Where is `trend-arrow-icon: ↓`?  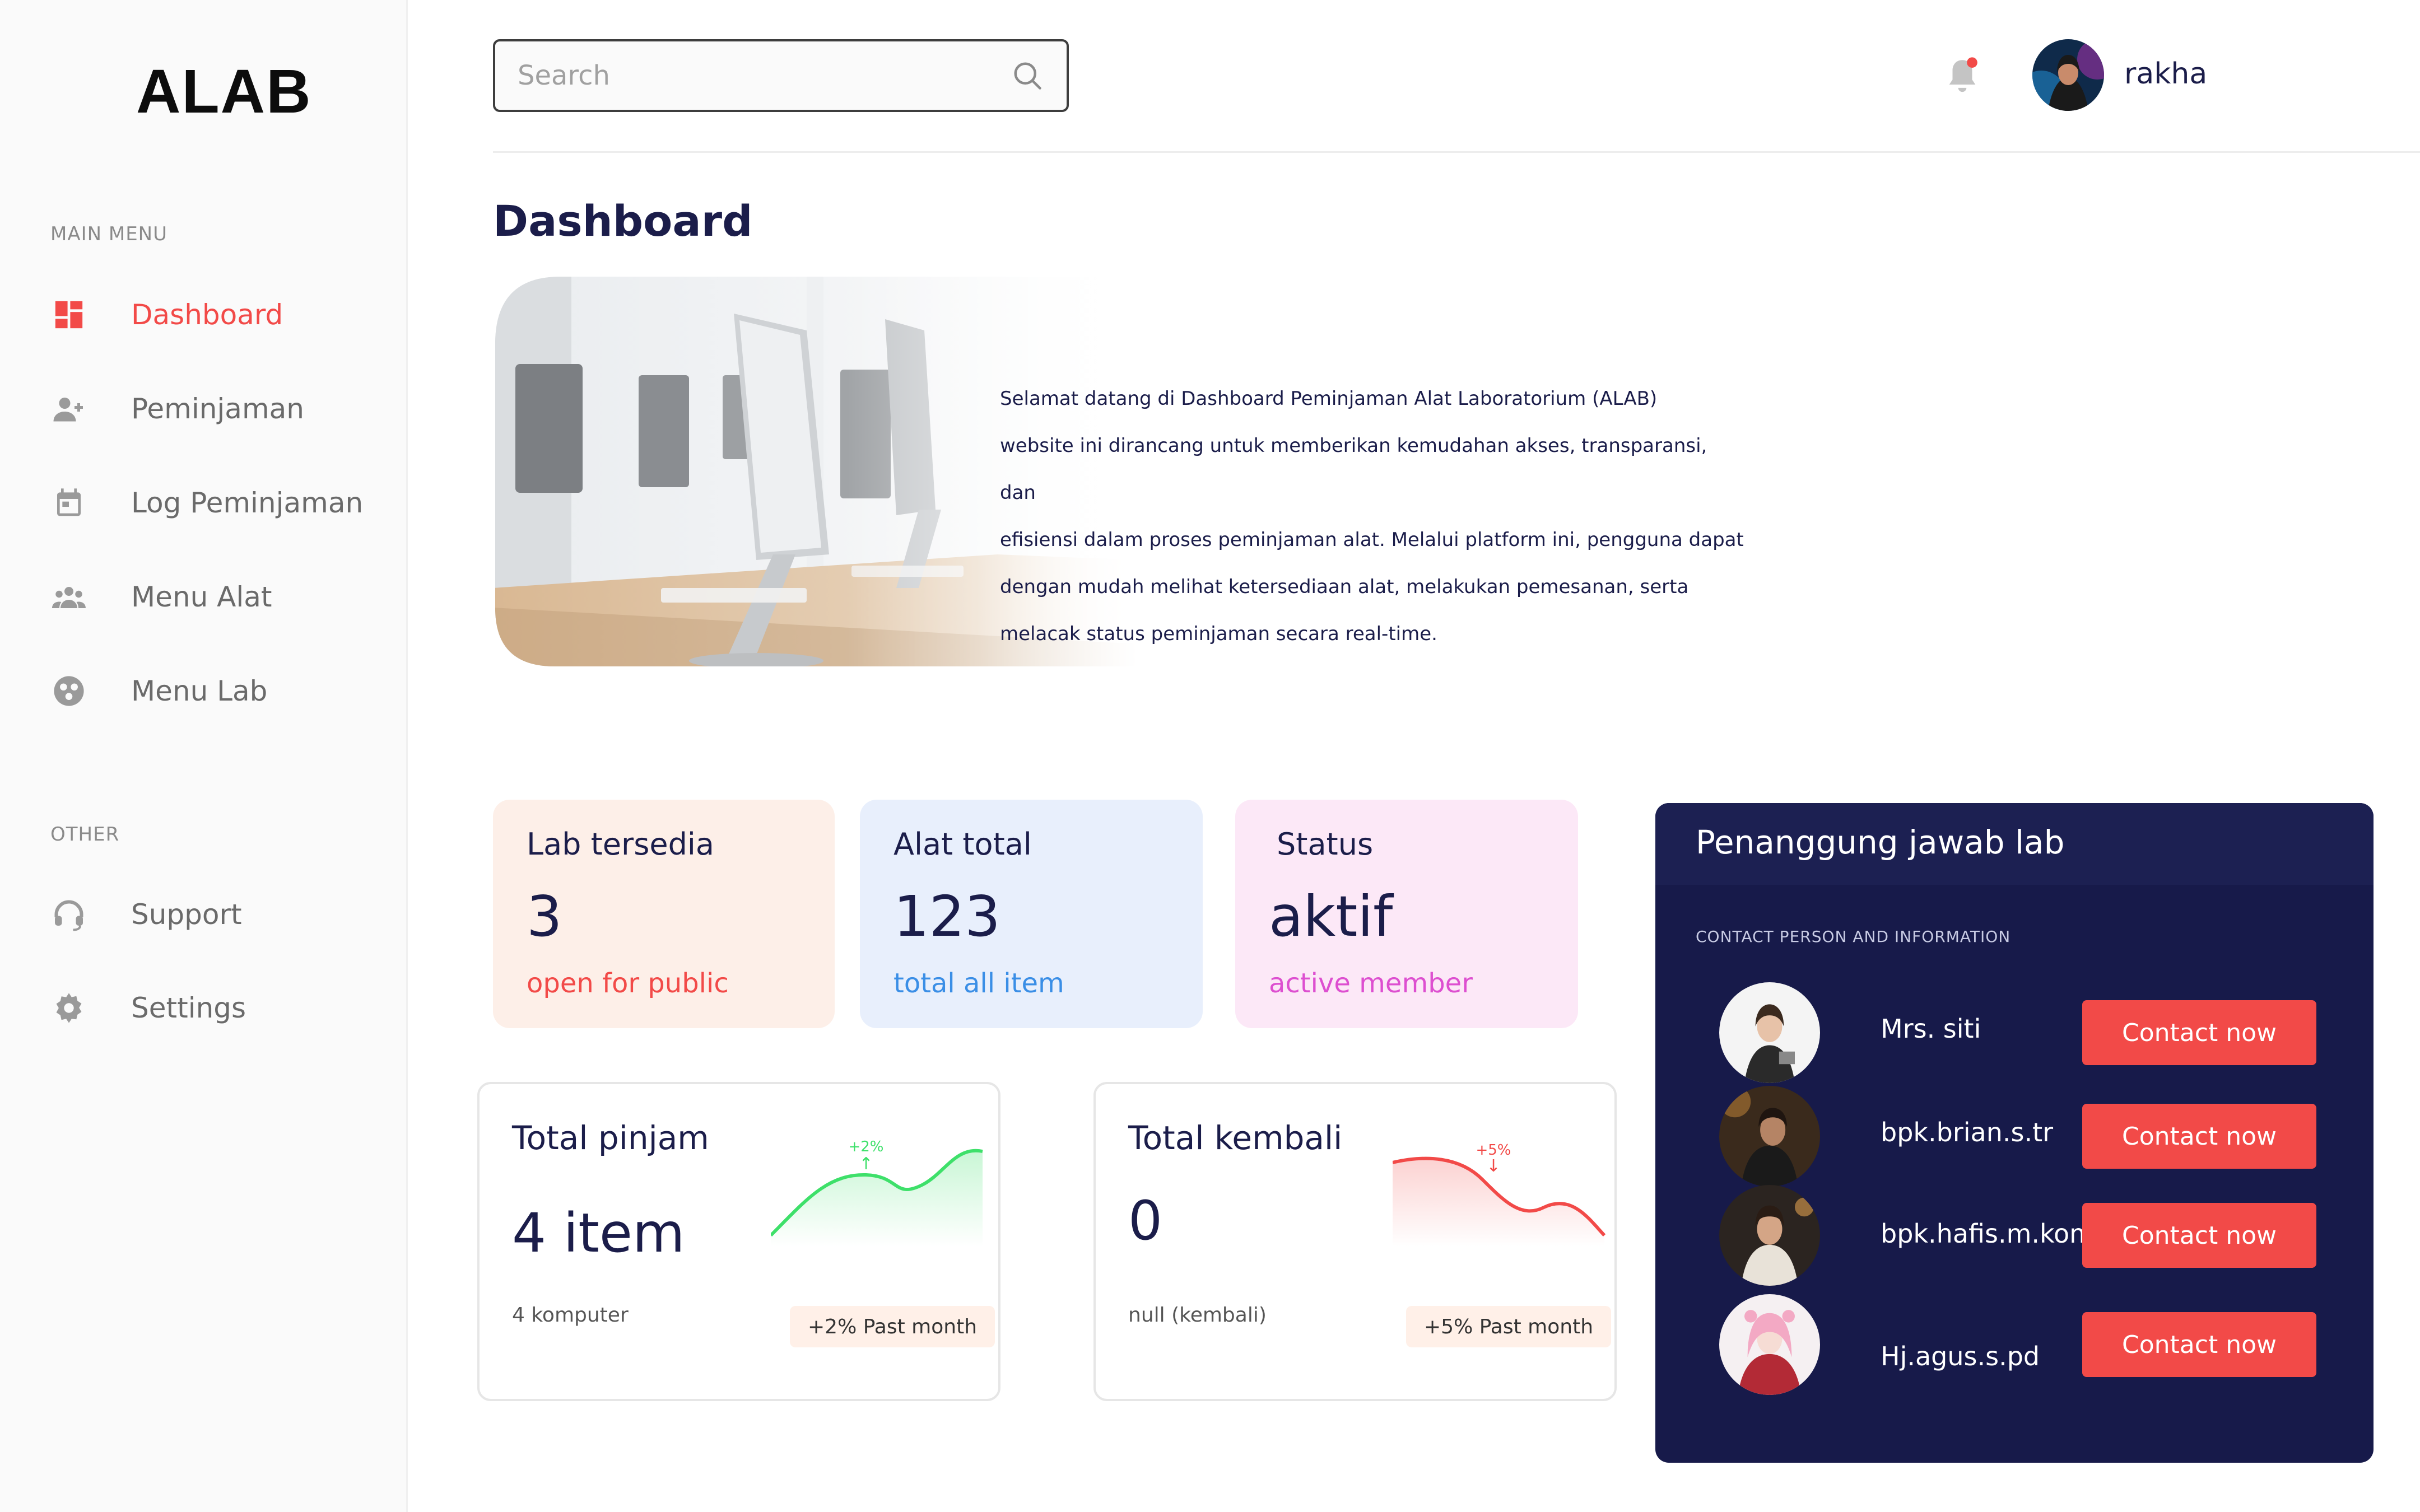 trend-arrow-icon: ↓ is located at coordinates (1493, 1166).